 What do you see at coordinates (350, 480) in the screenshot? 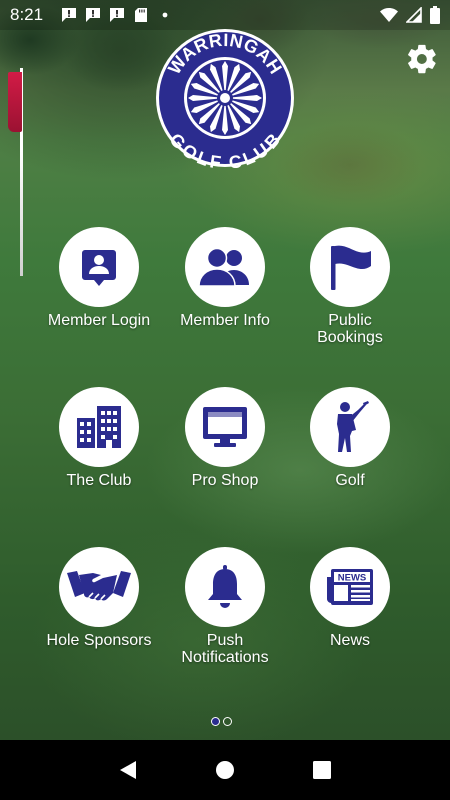
I see `tile-label: Golf` at bounding box center [350, 480].